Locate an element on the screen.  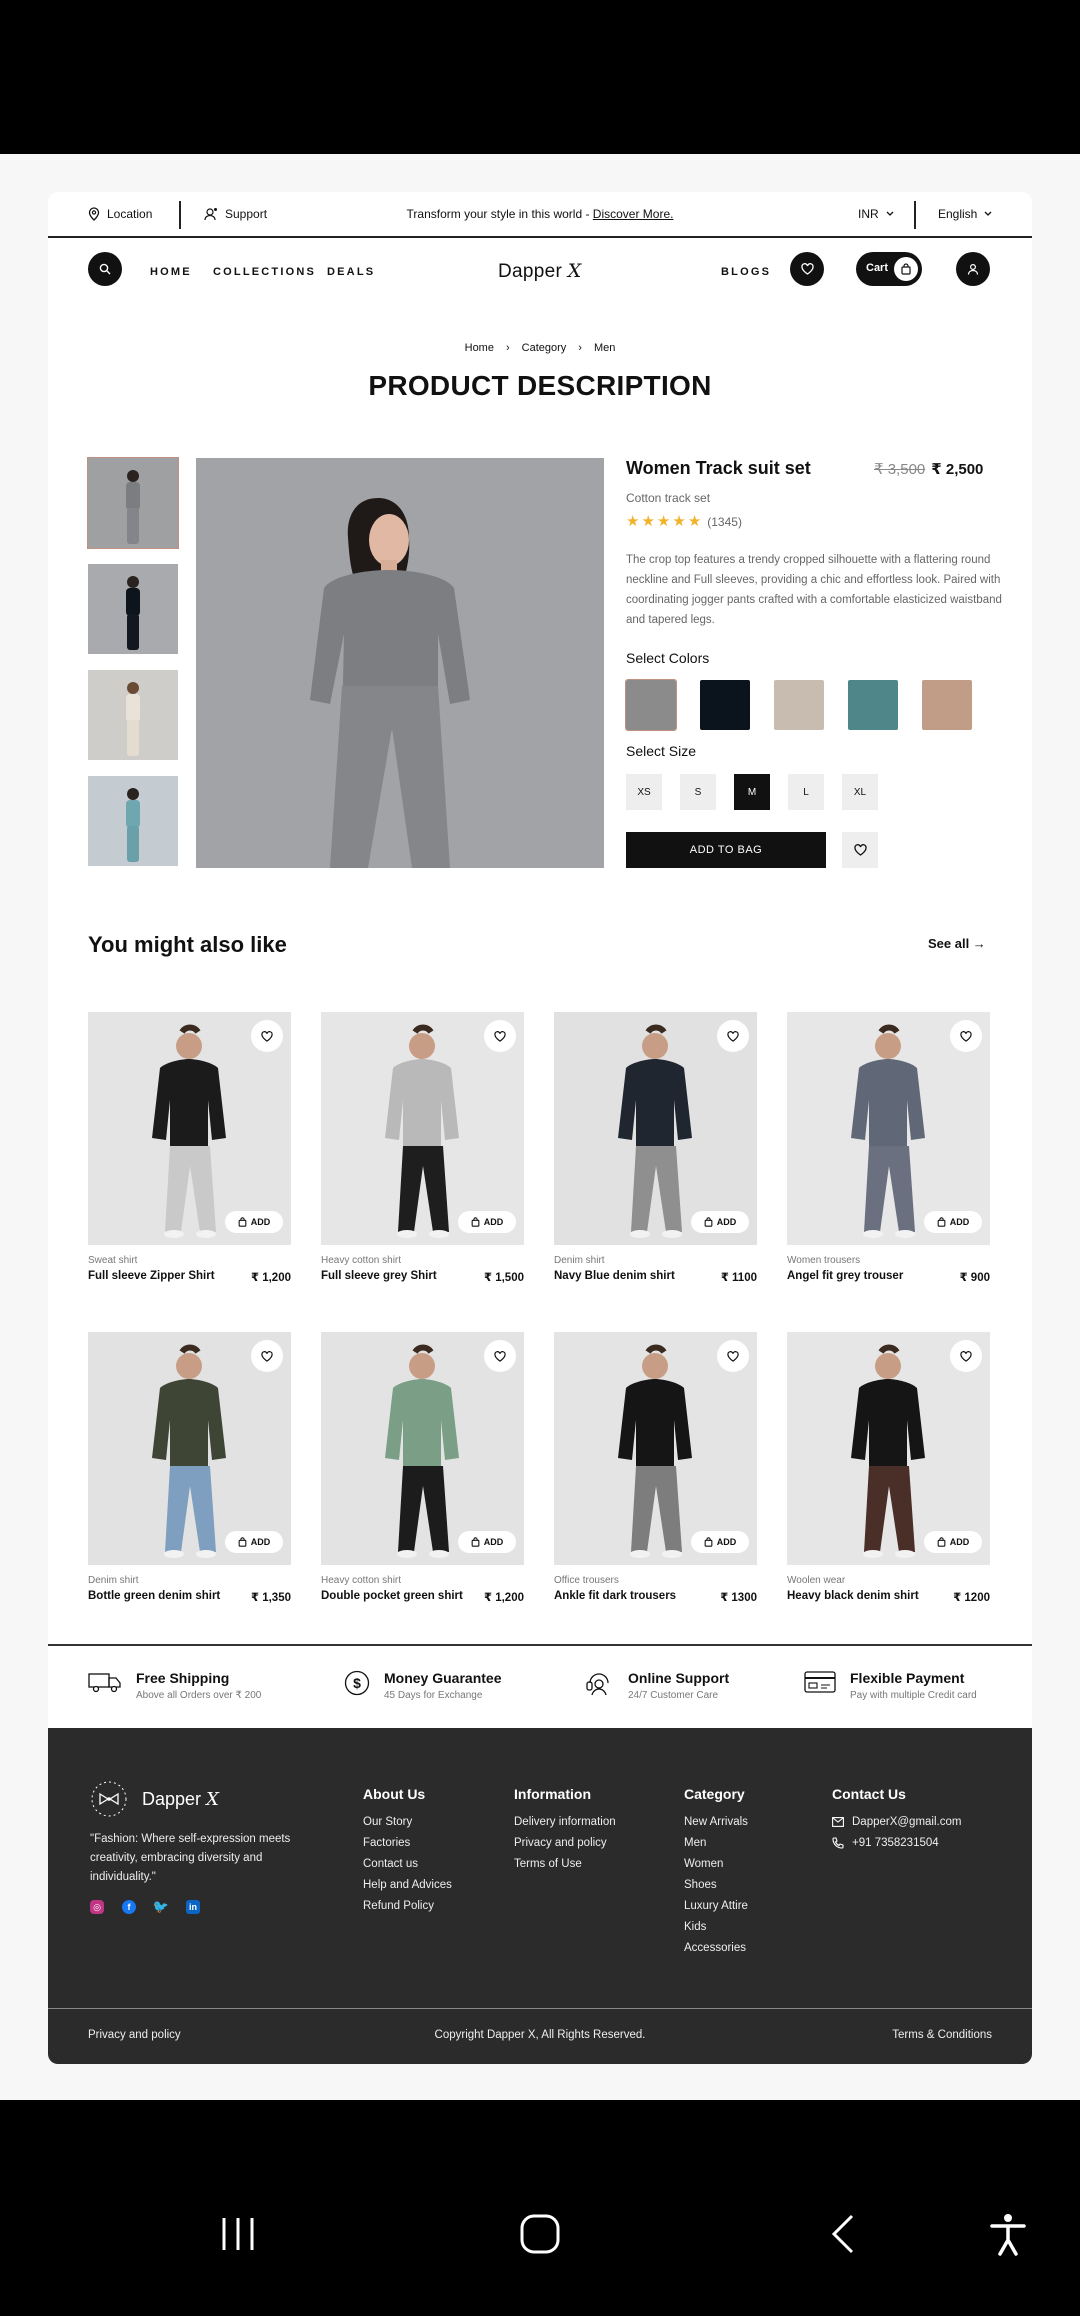
product-card-name: Full sleeve grey Shirt is located at coordinates (379, 1277).